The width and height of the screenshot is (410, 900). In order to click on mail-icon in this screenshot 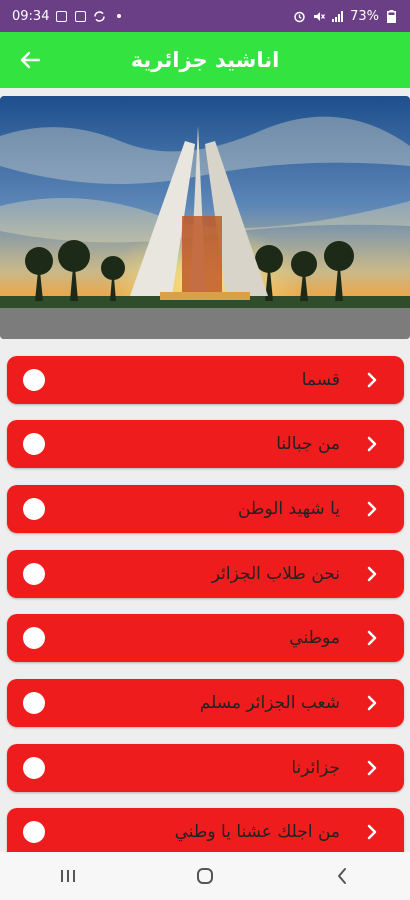, I will do `click(80, 16)`.